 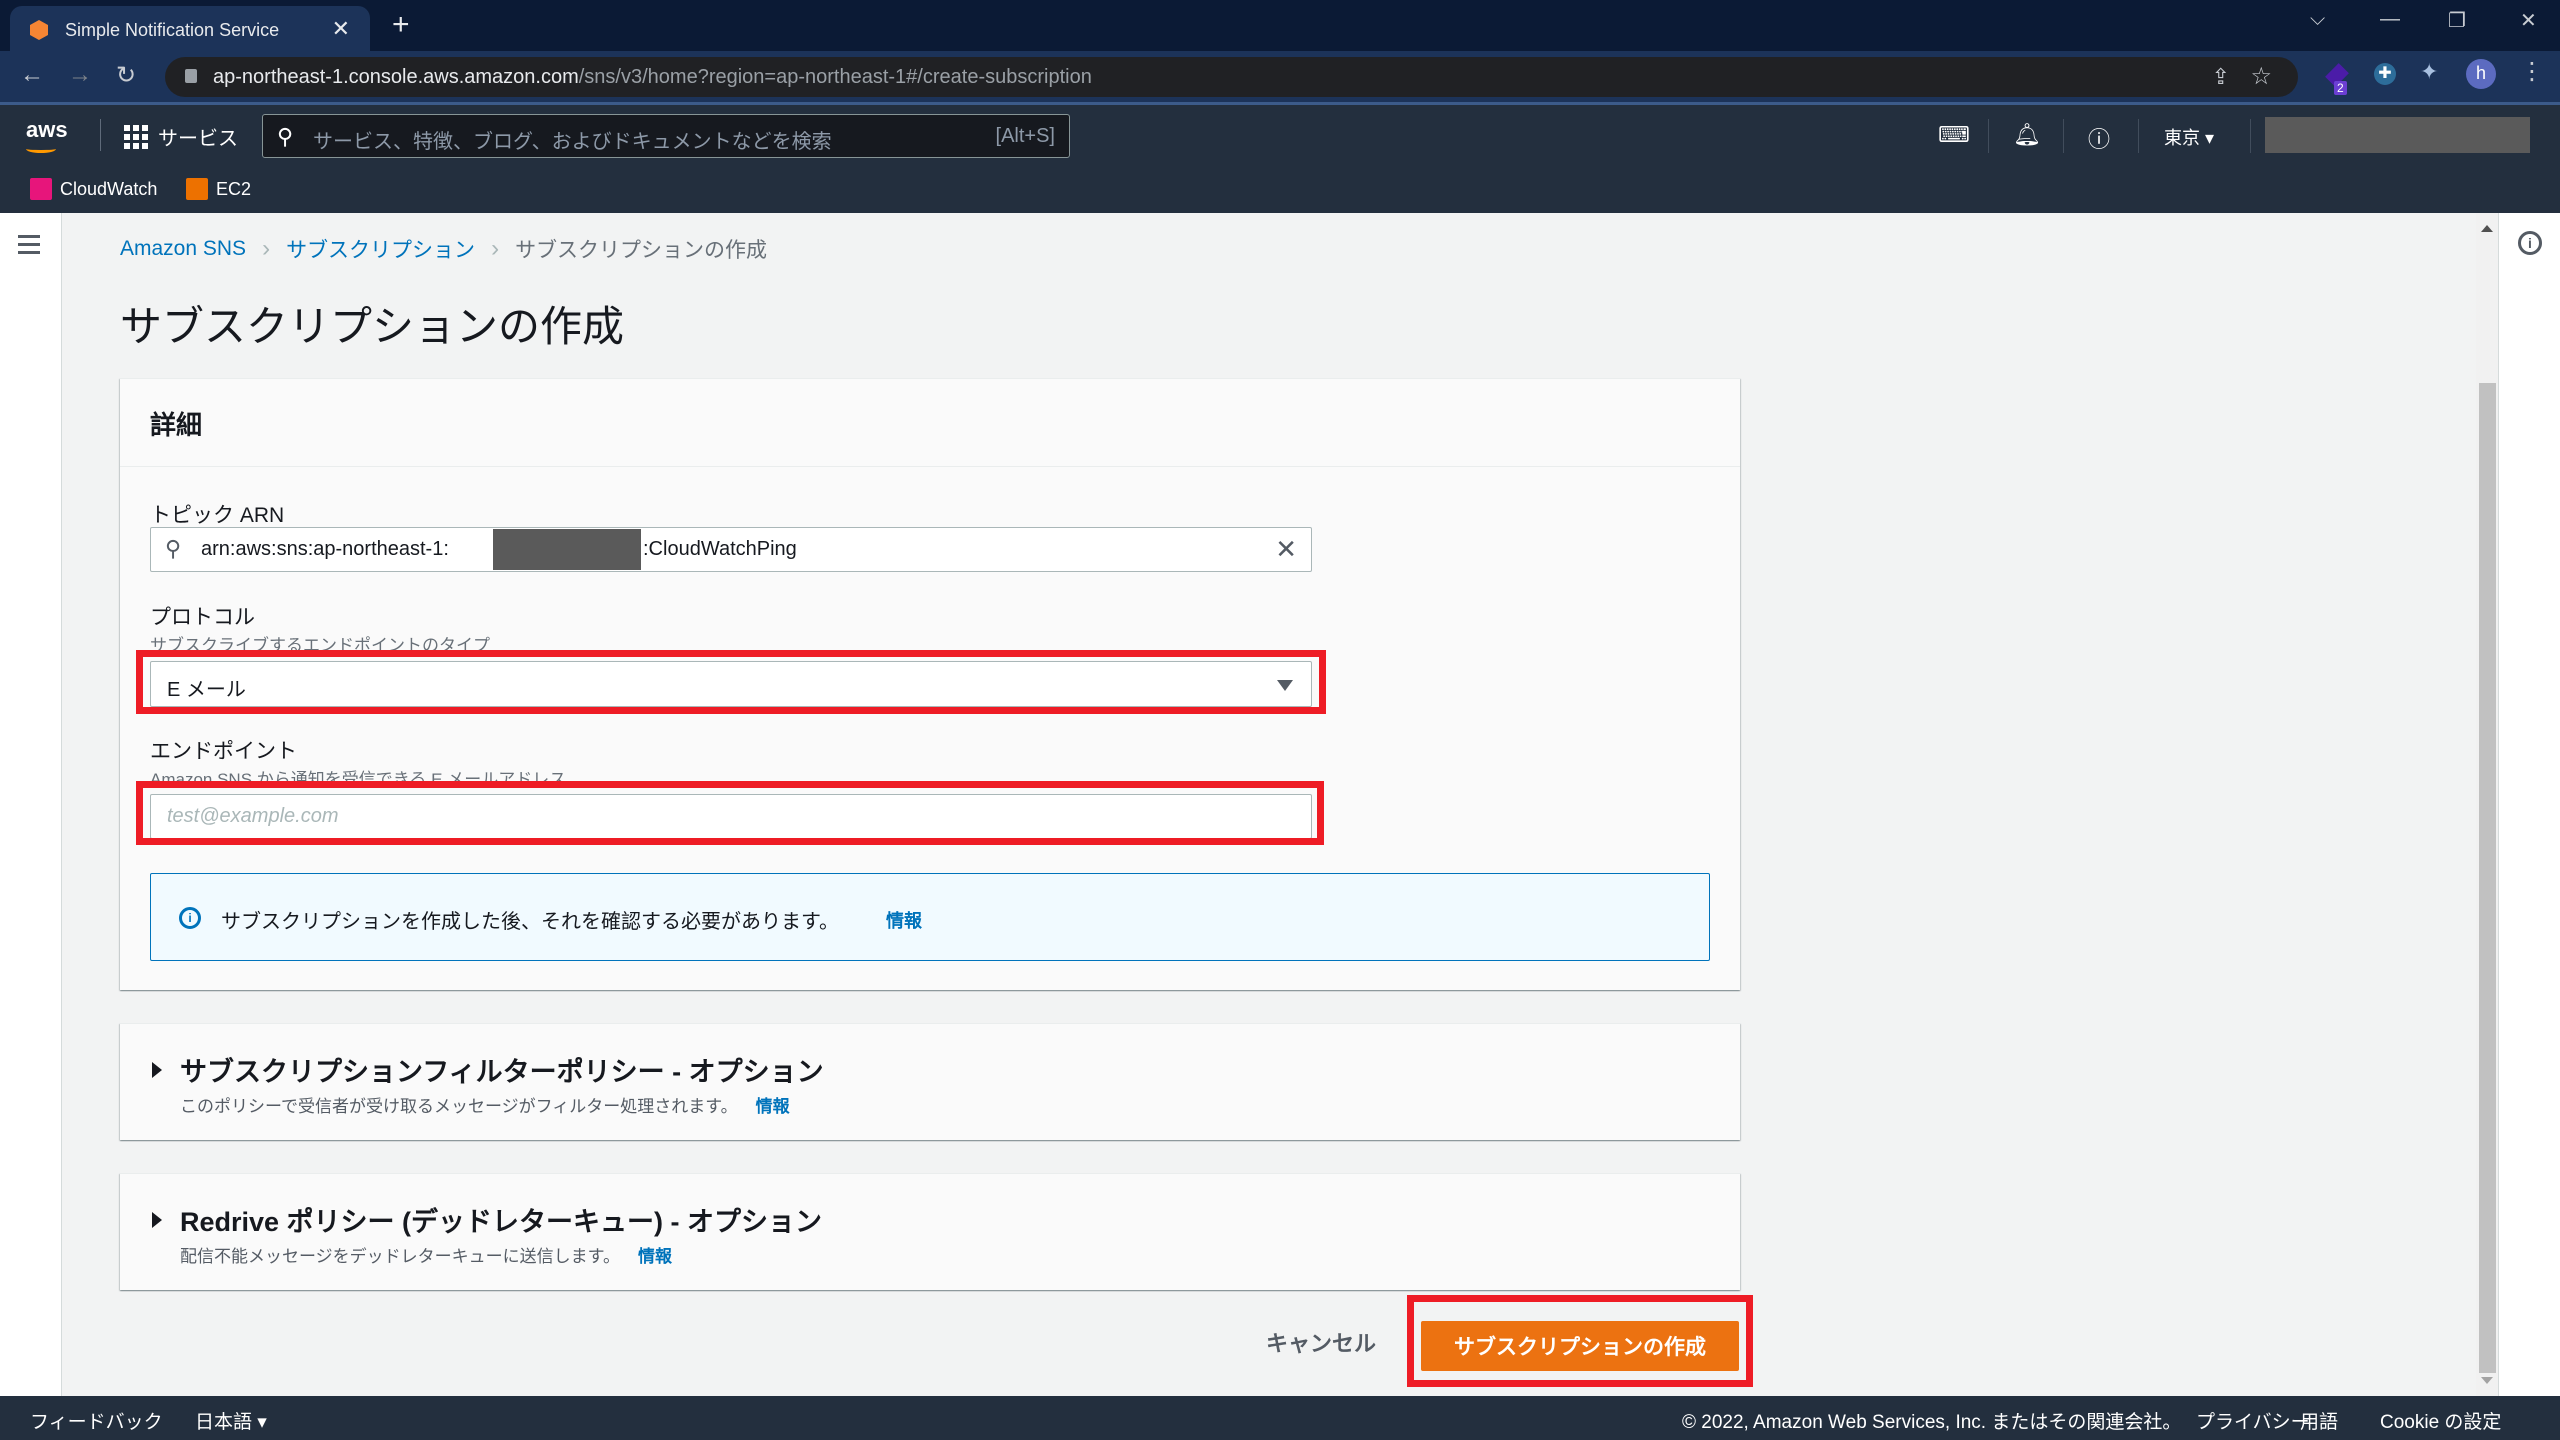 What do you see at coordinates (96, 1420) in the screenshot?
I see `feedback-link: フィードバック` at bounding box center [96, 1420].